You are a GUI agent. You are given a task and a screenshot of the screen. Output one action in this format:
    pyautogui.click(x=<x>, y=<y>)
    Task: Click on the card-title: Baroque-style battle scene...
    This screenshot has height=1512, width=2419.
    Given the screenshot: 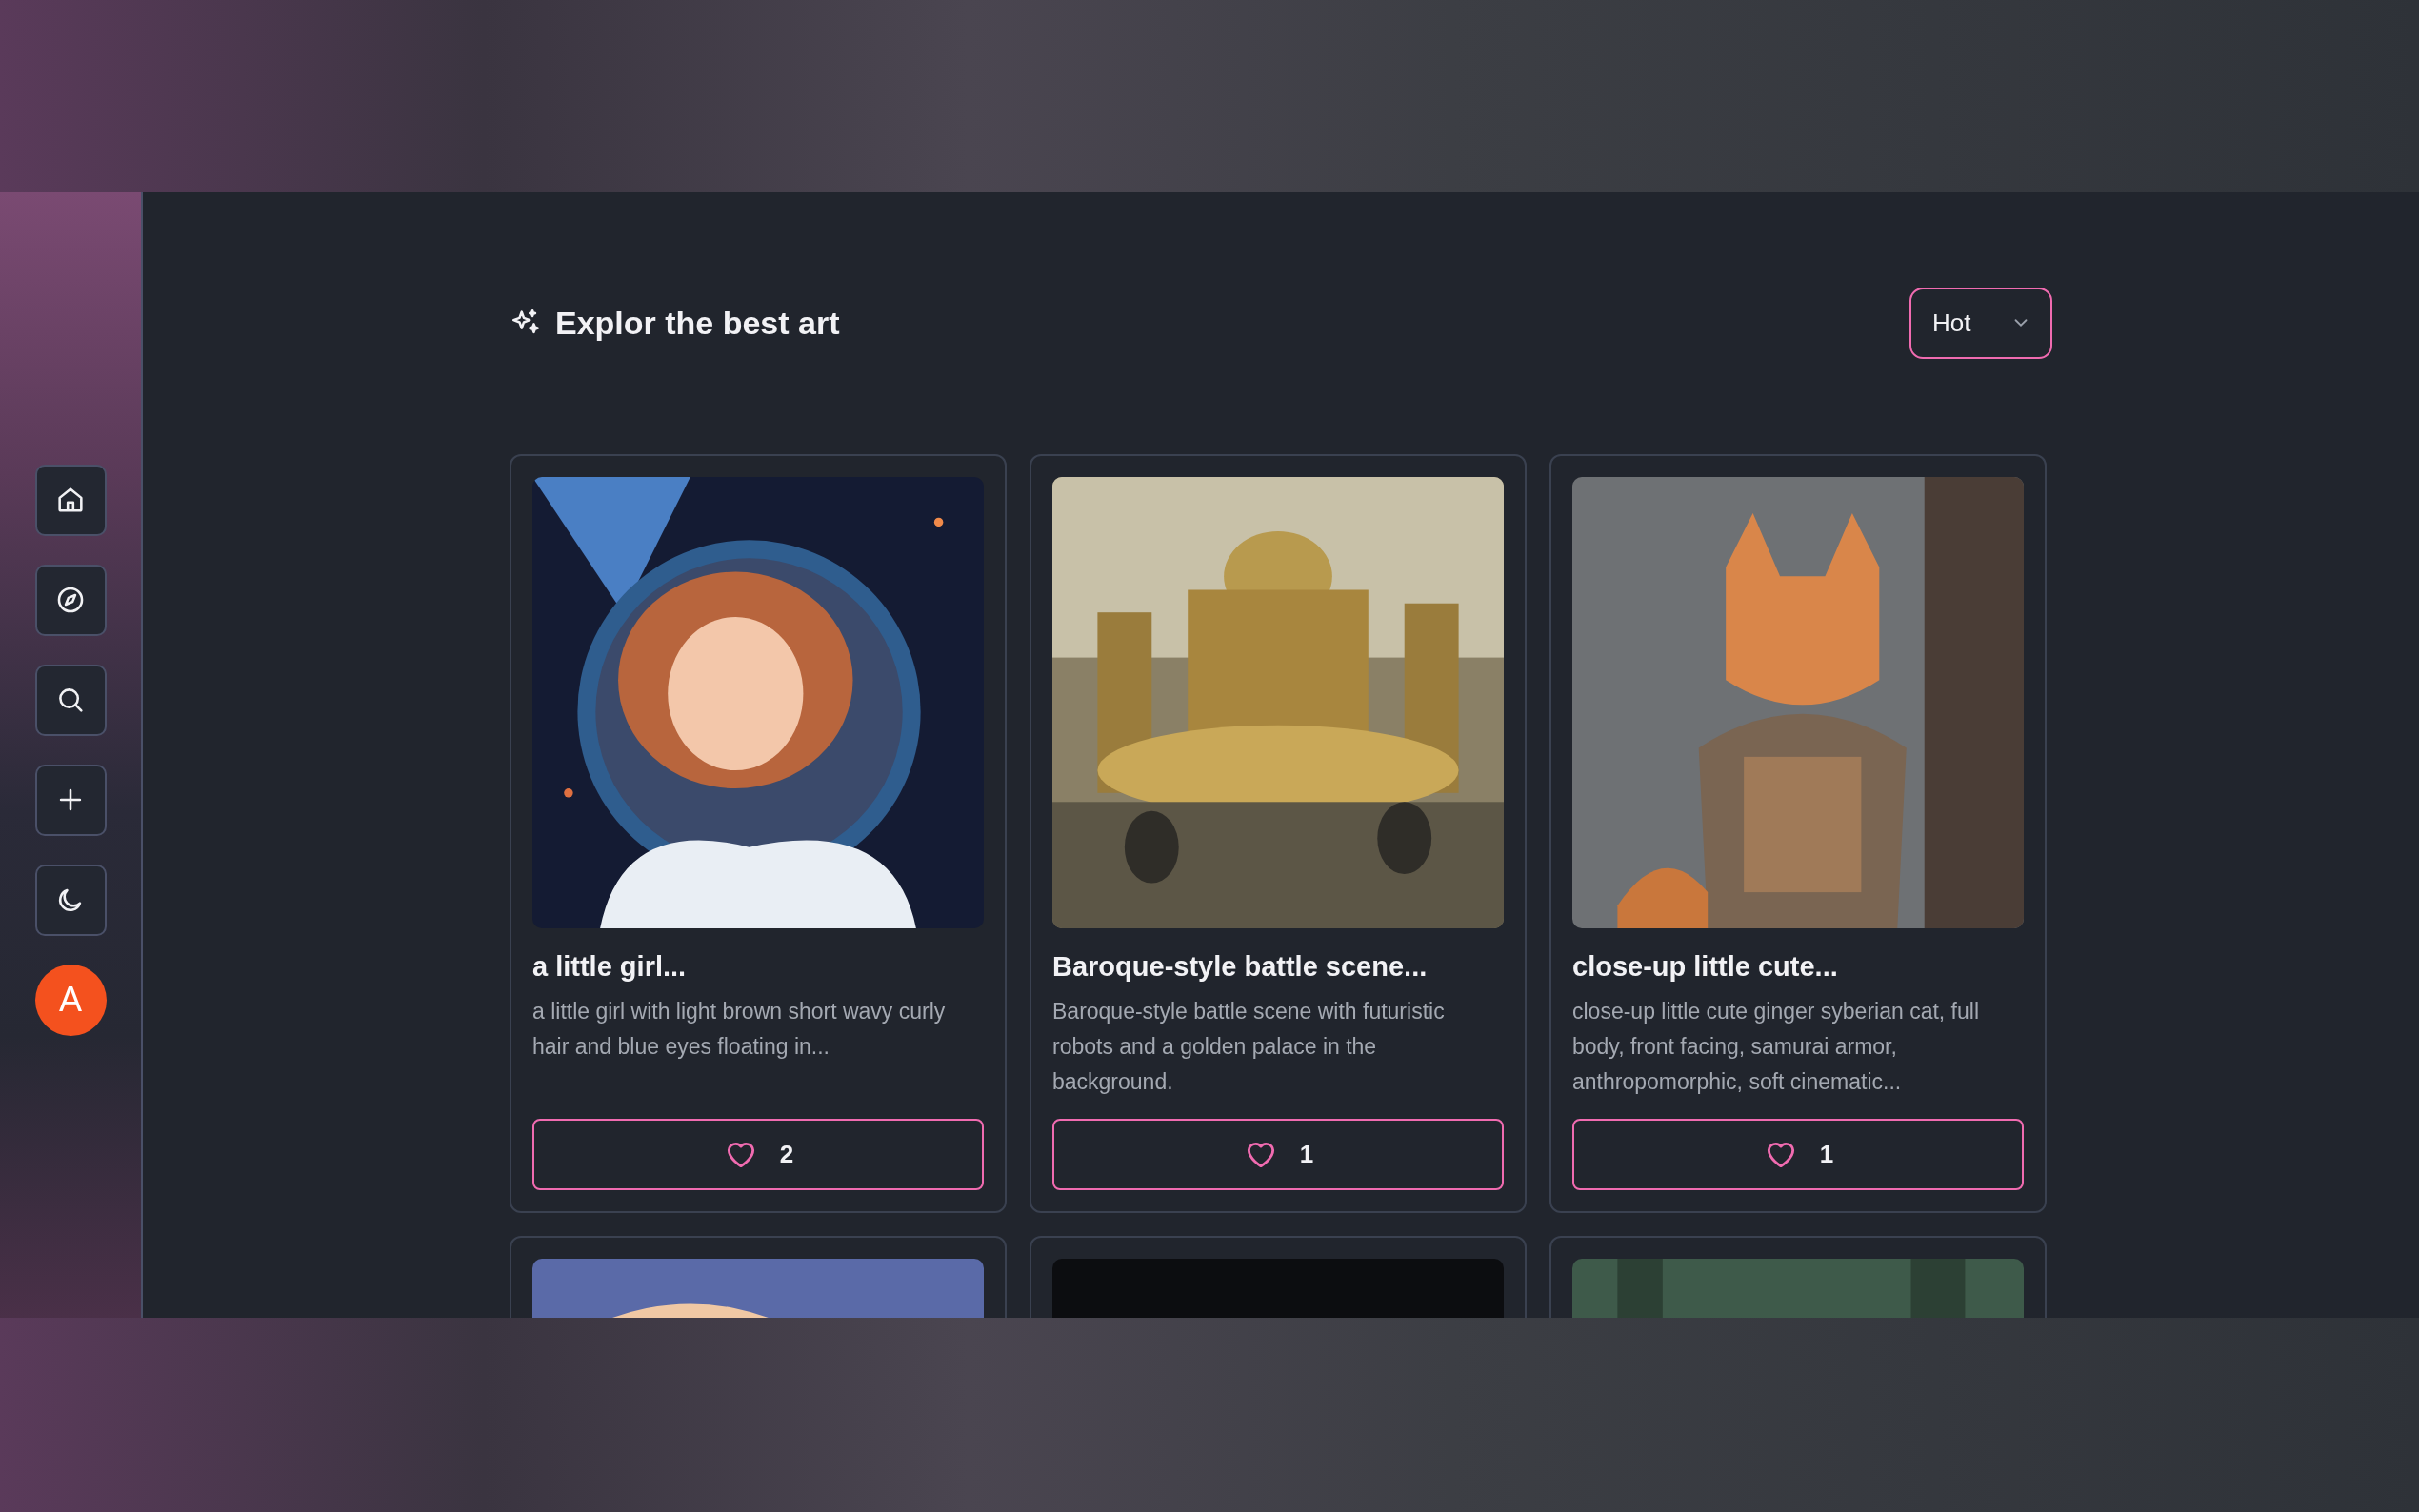 What is the action you would take?
    pyautogui.click(x=1240, y=966)
    